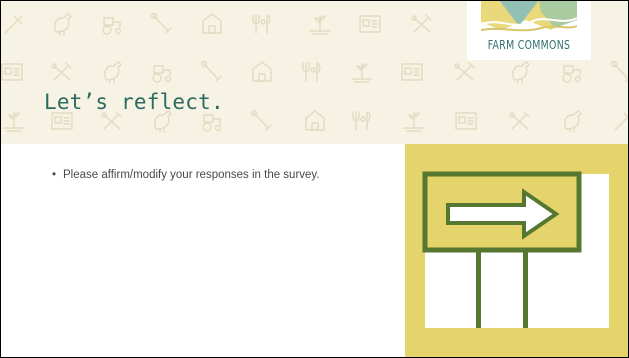 The image size is (629, 358). What do you see at coordinates (529, 45) in the screenshot?
I see `logo-text: FARM COMMONS` at bounding box center [529, 45].